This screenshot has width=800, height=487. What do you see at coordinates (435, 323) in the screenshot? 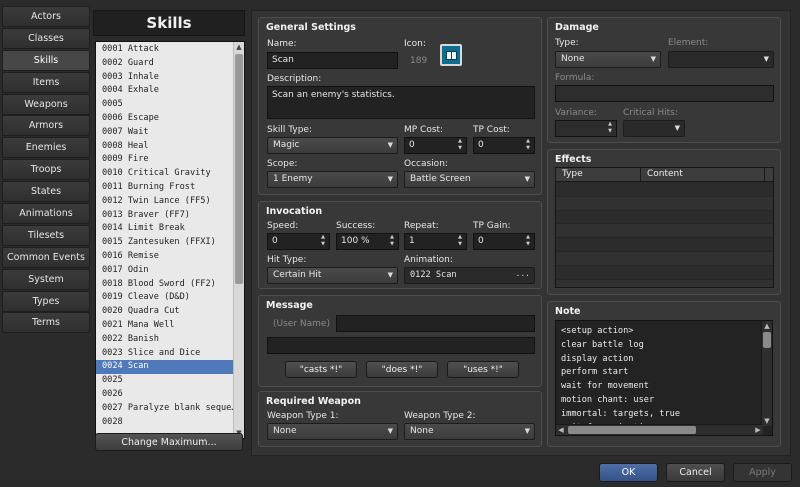
I see `message-line-1-input` at bounding box center [435, 323].